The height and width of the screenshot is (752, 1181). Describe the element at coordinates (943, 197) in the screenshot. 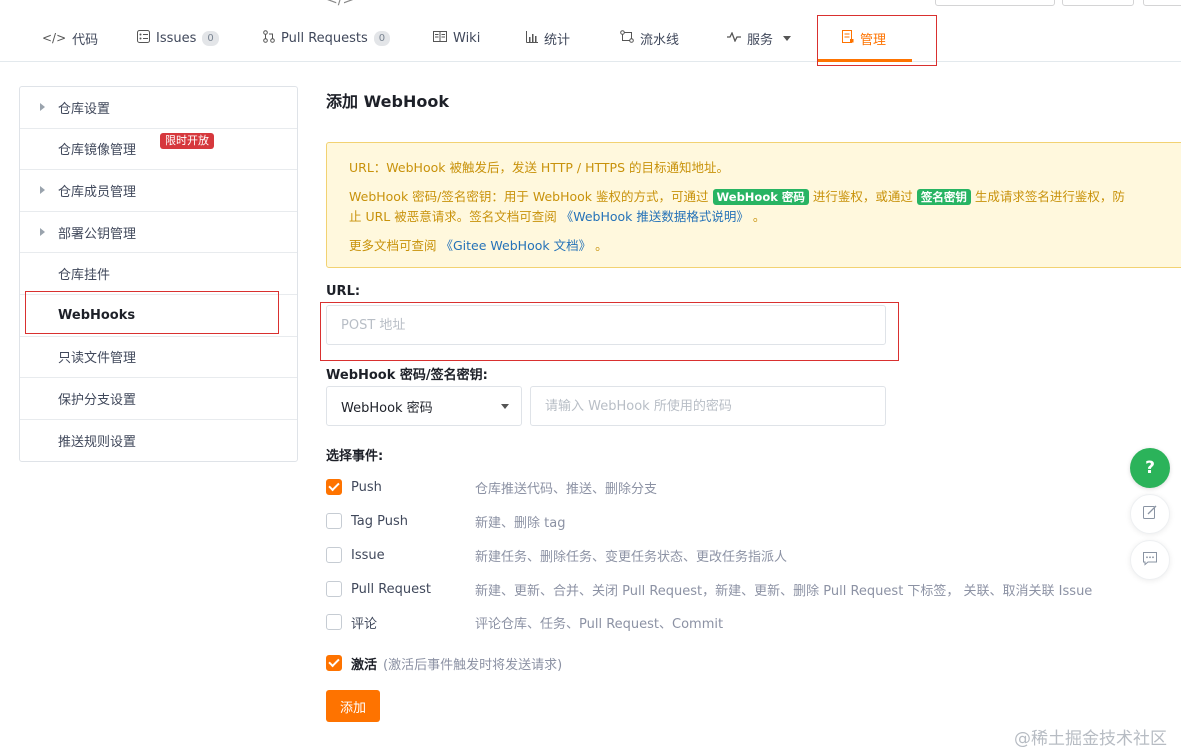

I see `signature-key-tag: 签名密钥` at that location.